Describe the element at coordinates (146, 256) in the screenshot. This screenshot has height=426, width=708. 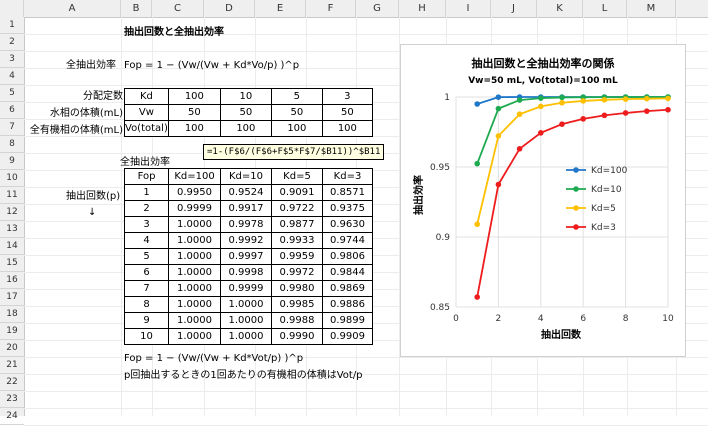
I see `results-cell: 5` at that location.